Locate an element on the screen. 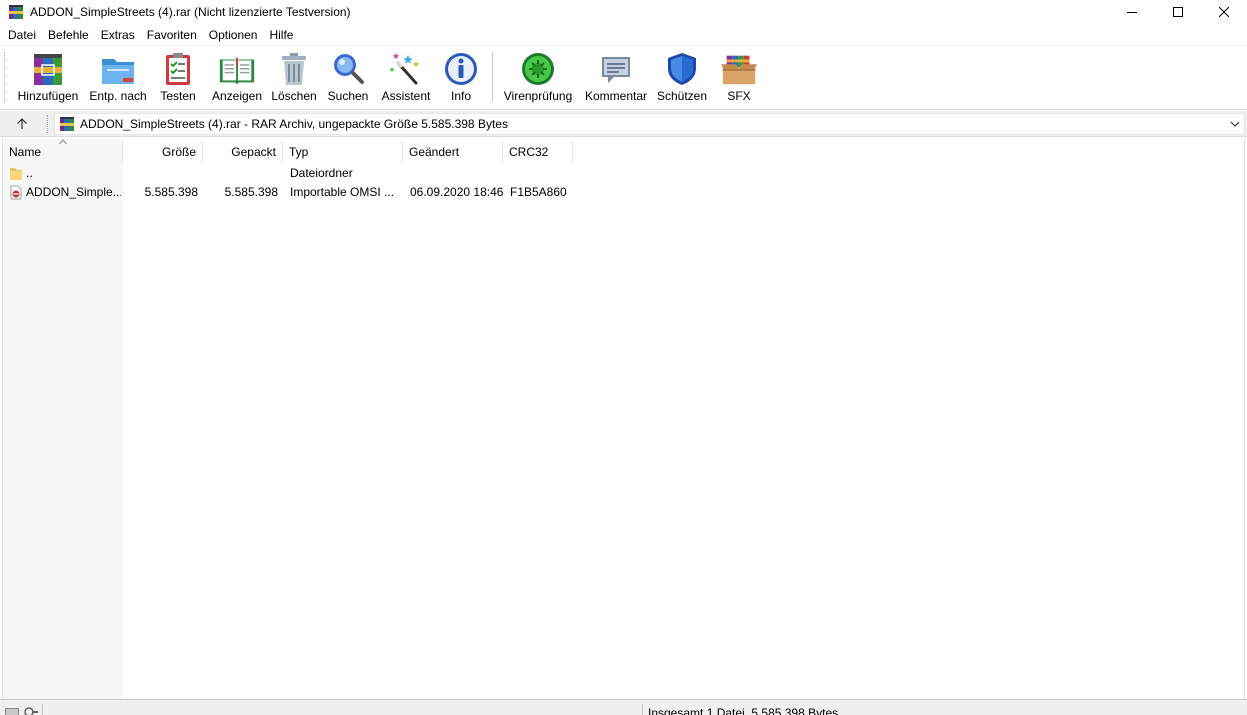 The width and height of the screenshot is (1247, 715). arrow-up-icon is located at coordinates (22, 123).